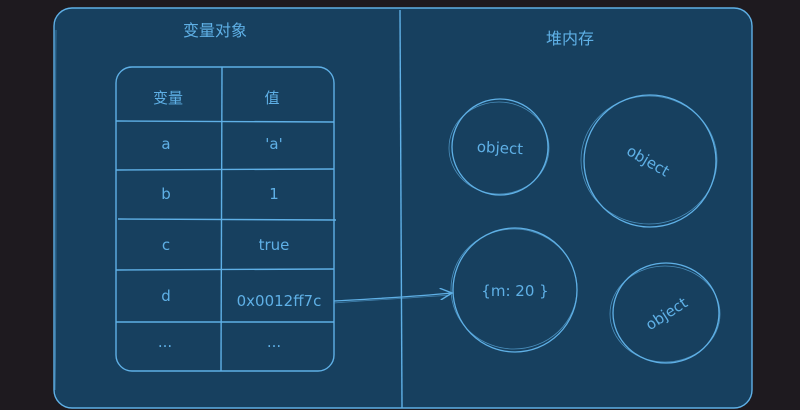  I want to click on header-value: 值, so click(271, 98).